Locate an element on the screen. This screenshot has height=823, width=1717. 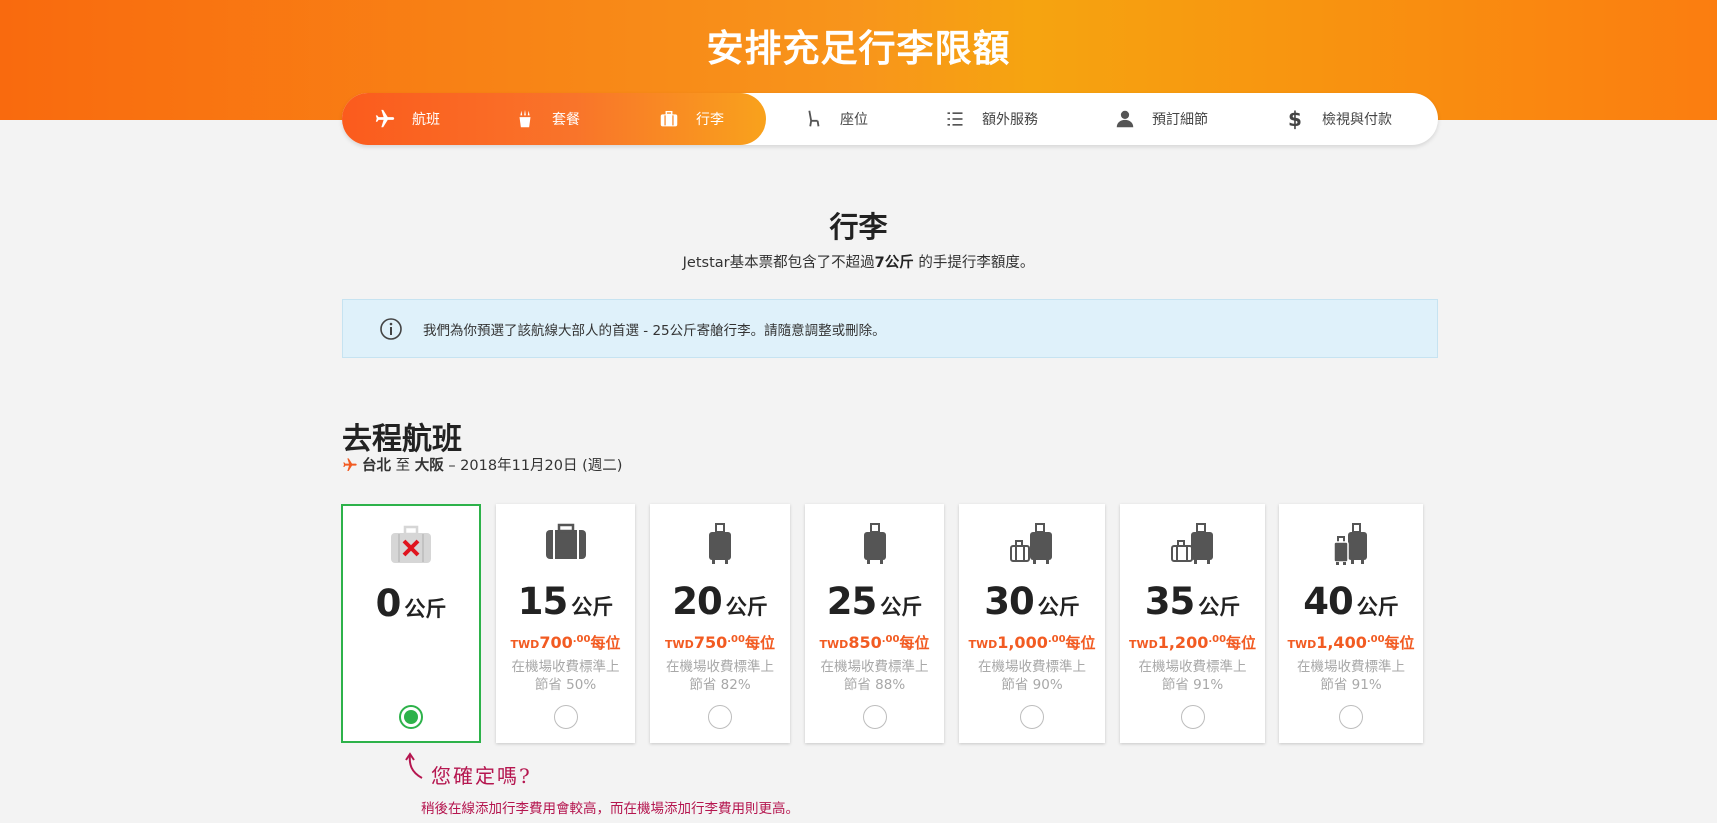
step-label: 航班 is located at coordinates (426, 120).